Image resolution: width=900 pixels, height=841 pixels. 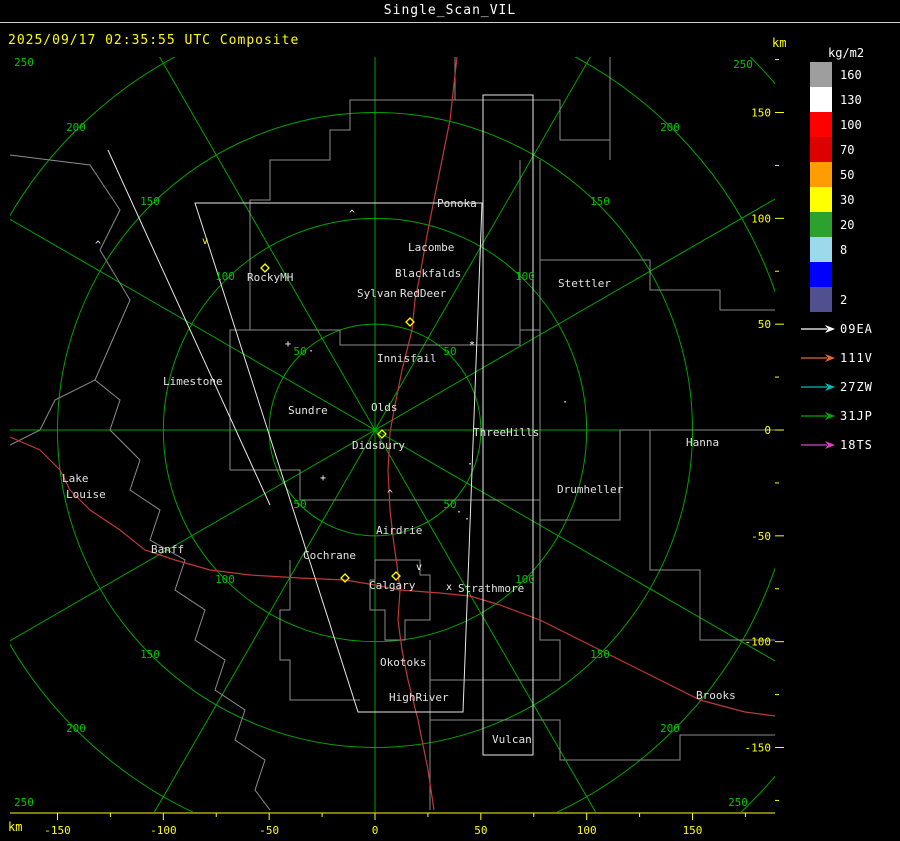 I want to click on colorbar-value: 130, so click(x=851, y=99).